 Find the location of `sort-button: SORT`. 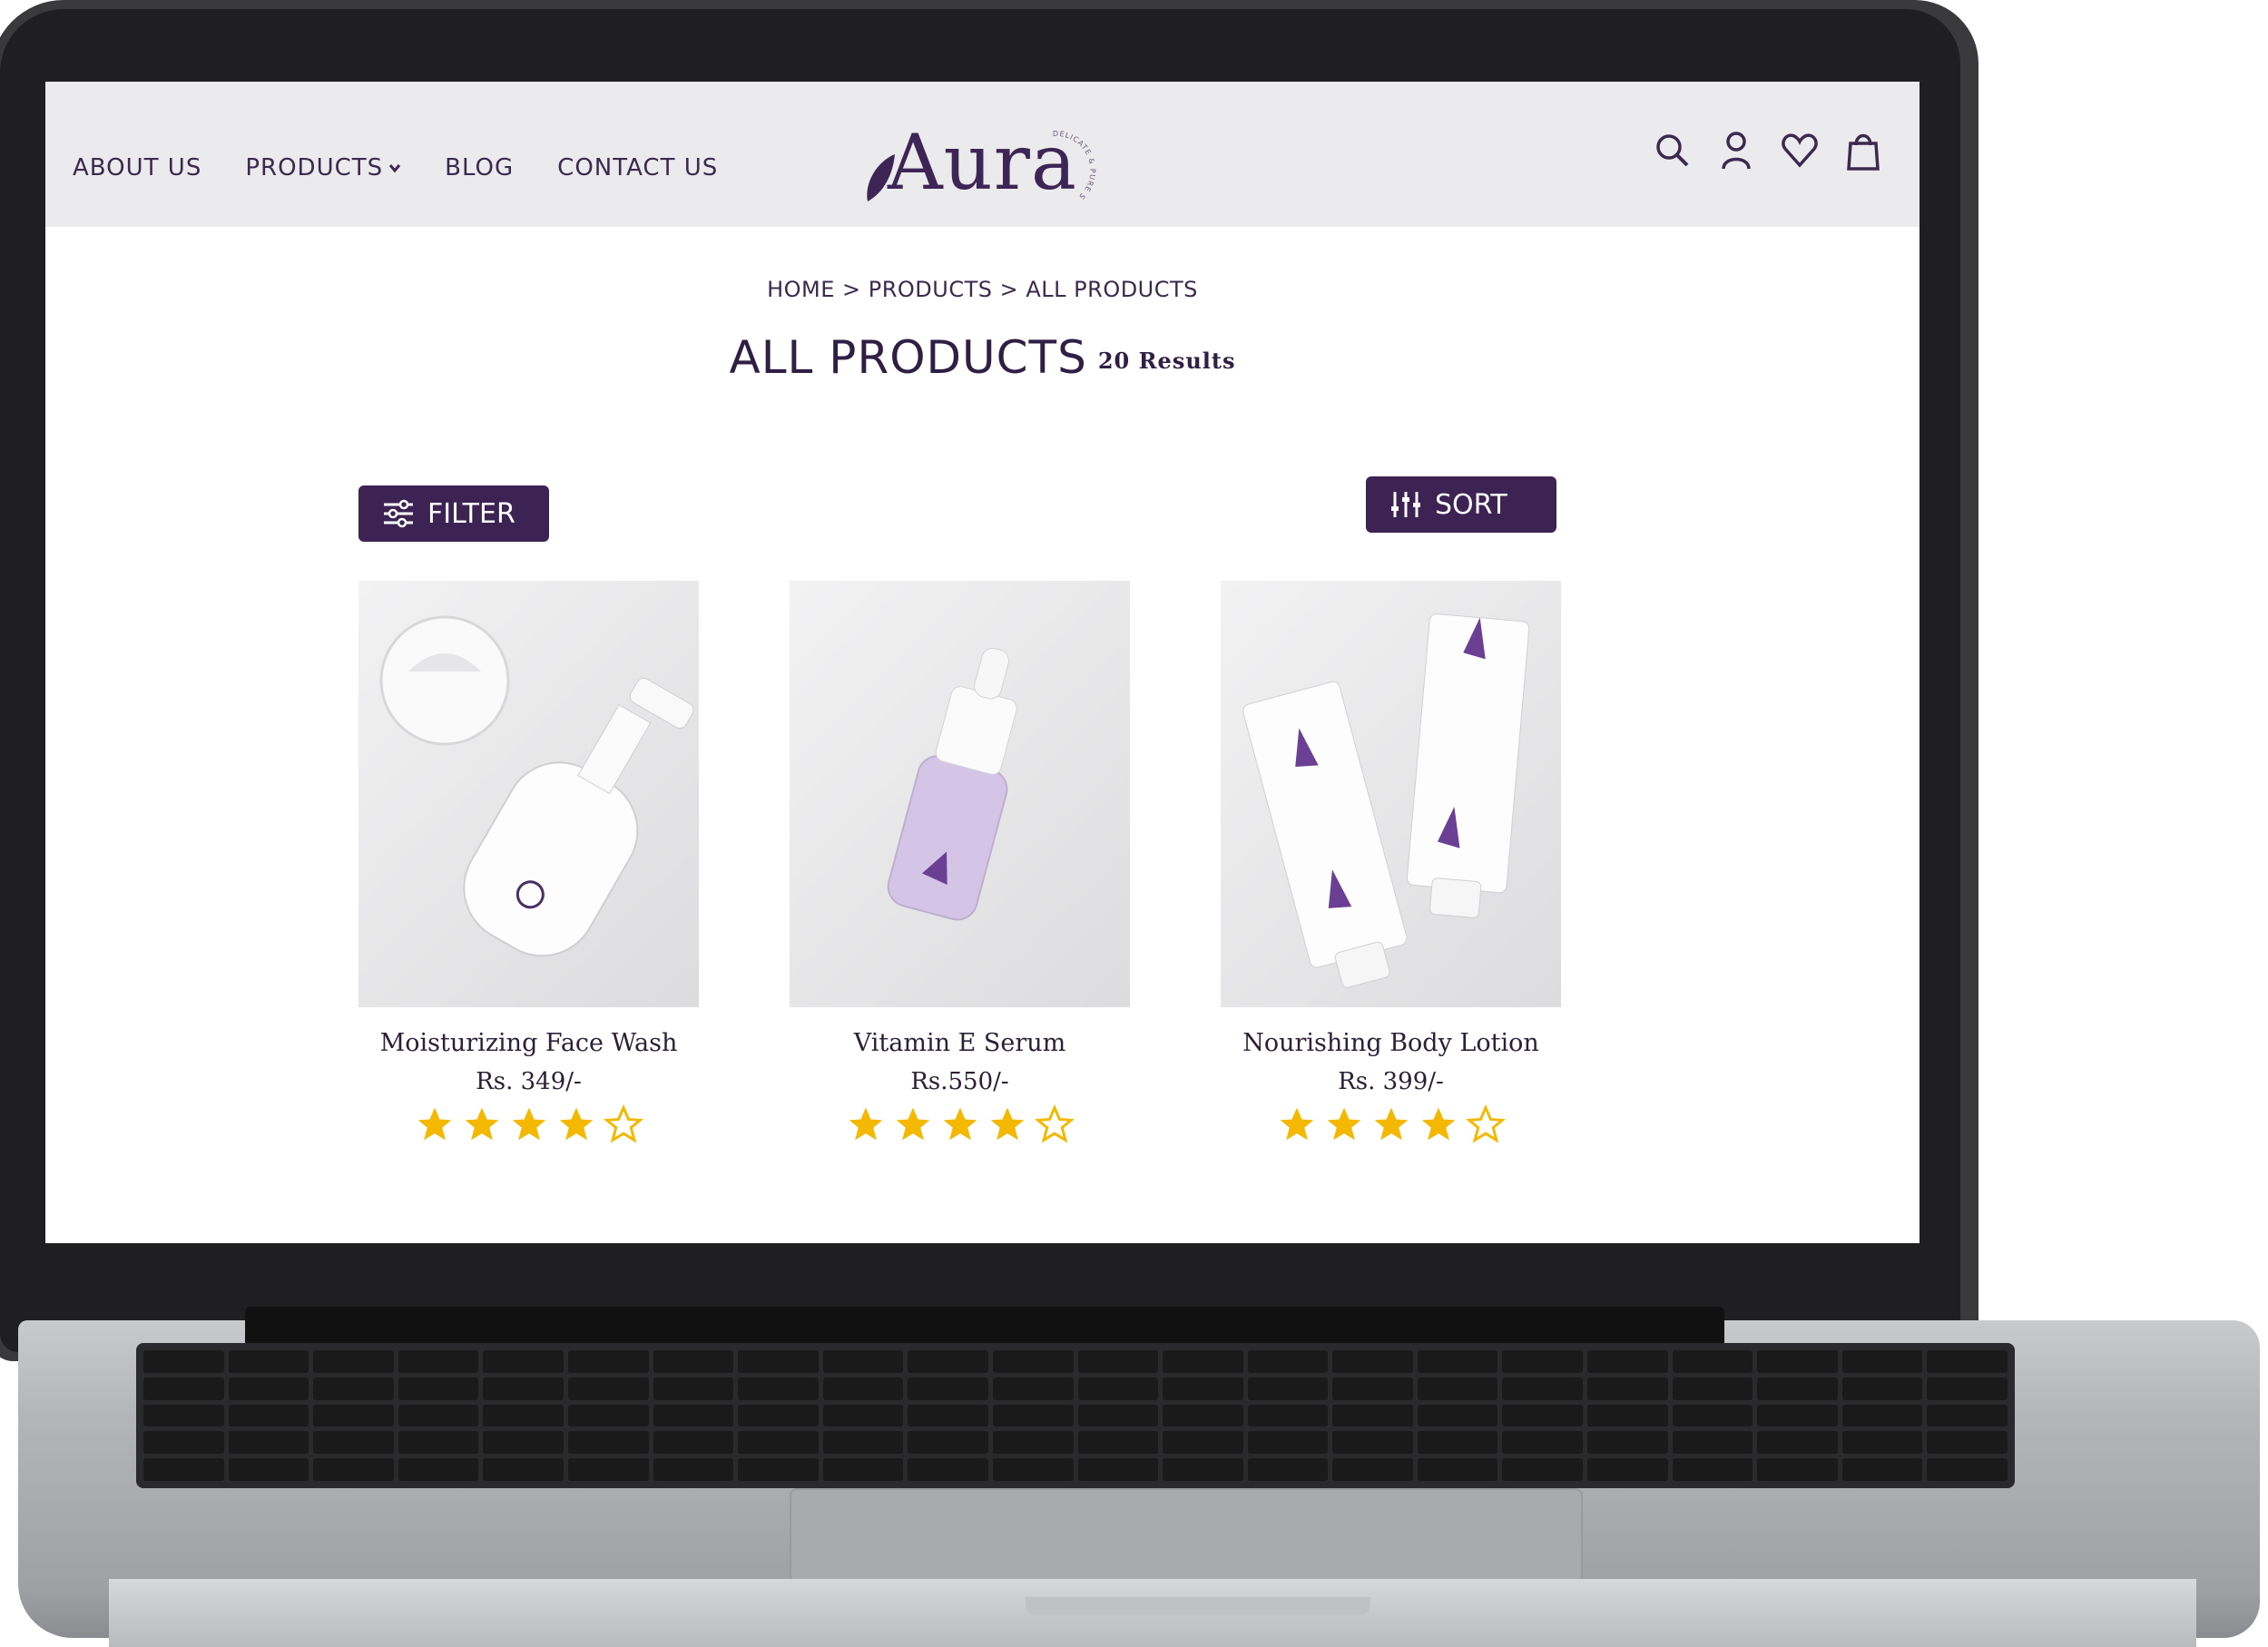

sort-button: SORT is located at coordinates (1461, 504).